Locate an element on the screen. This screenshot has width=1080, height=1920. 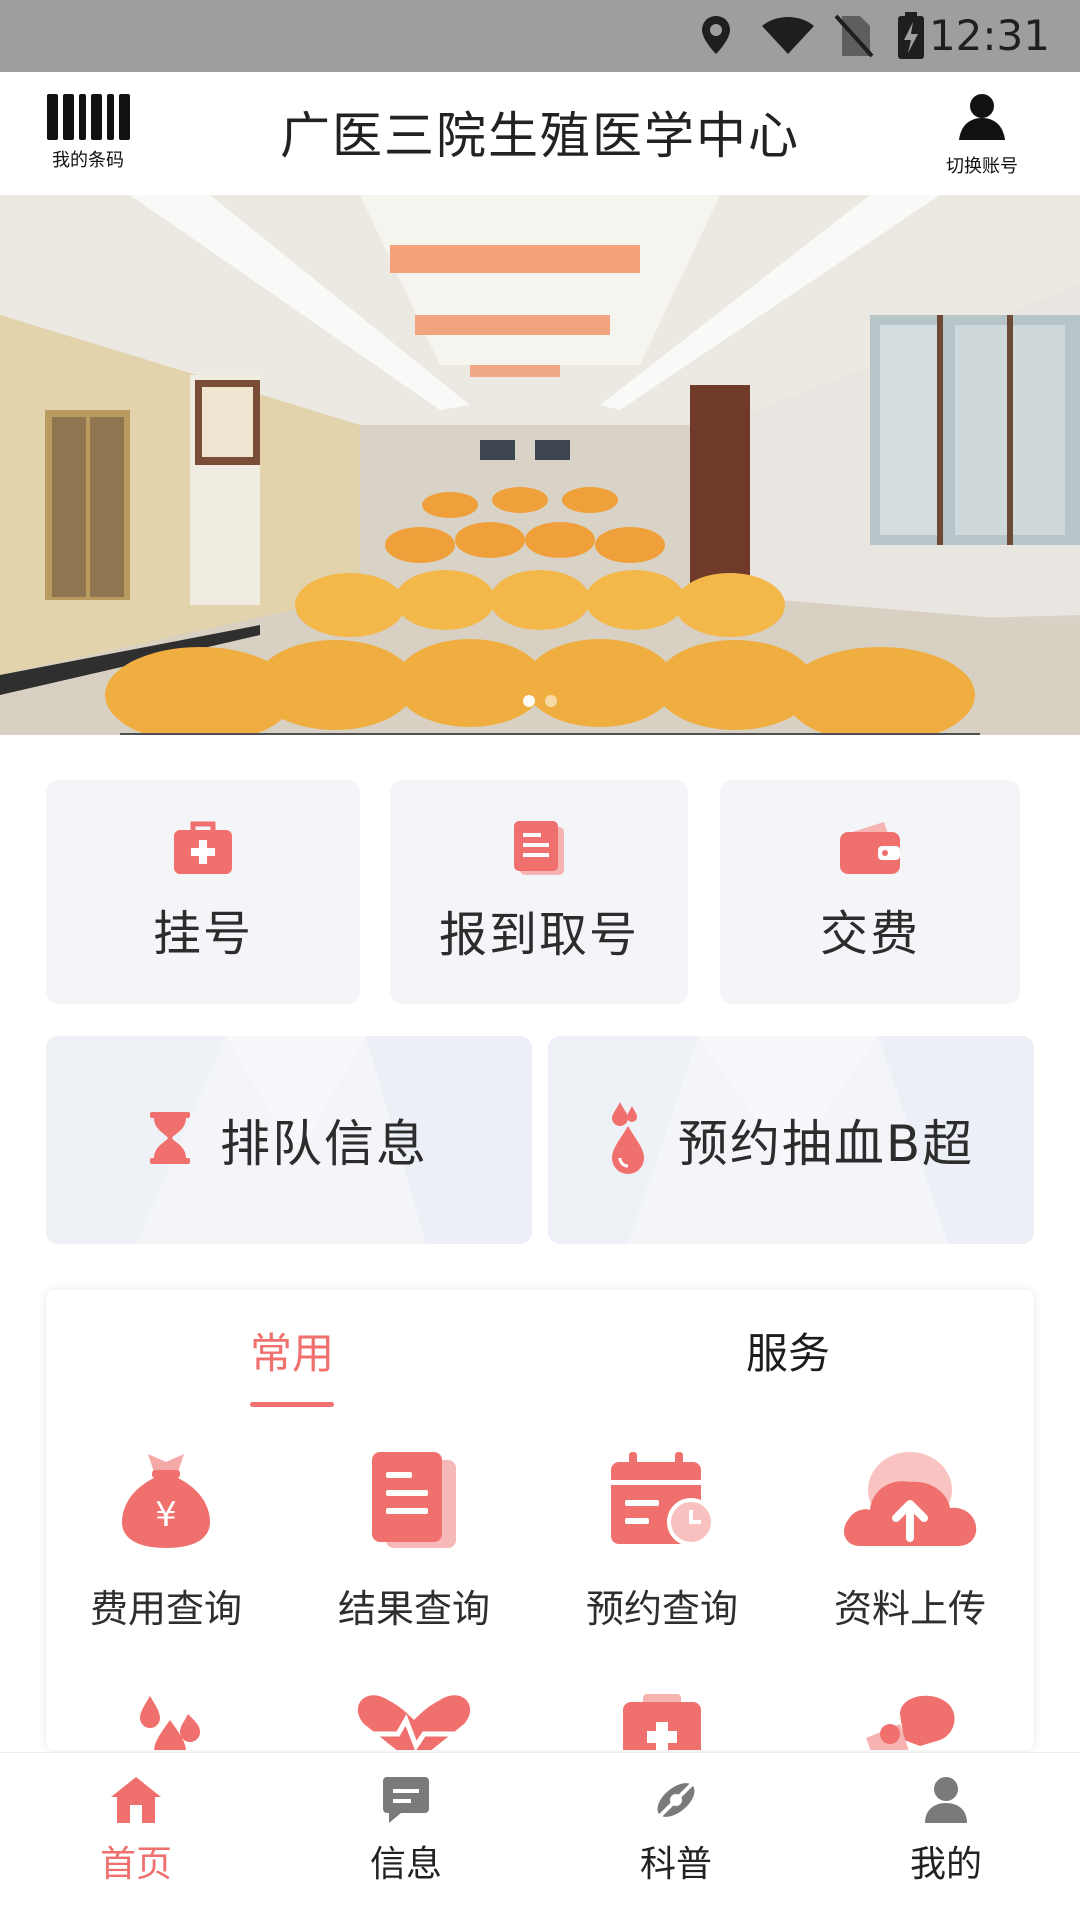
tab-common: 常用 is located at coordinates (292, 1350).